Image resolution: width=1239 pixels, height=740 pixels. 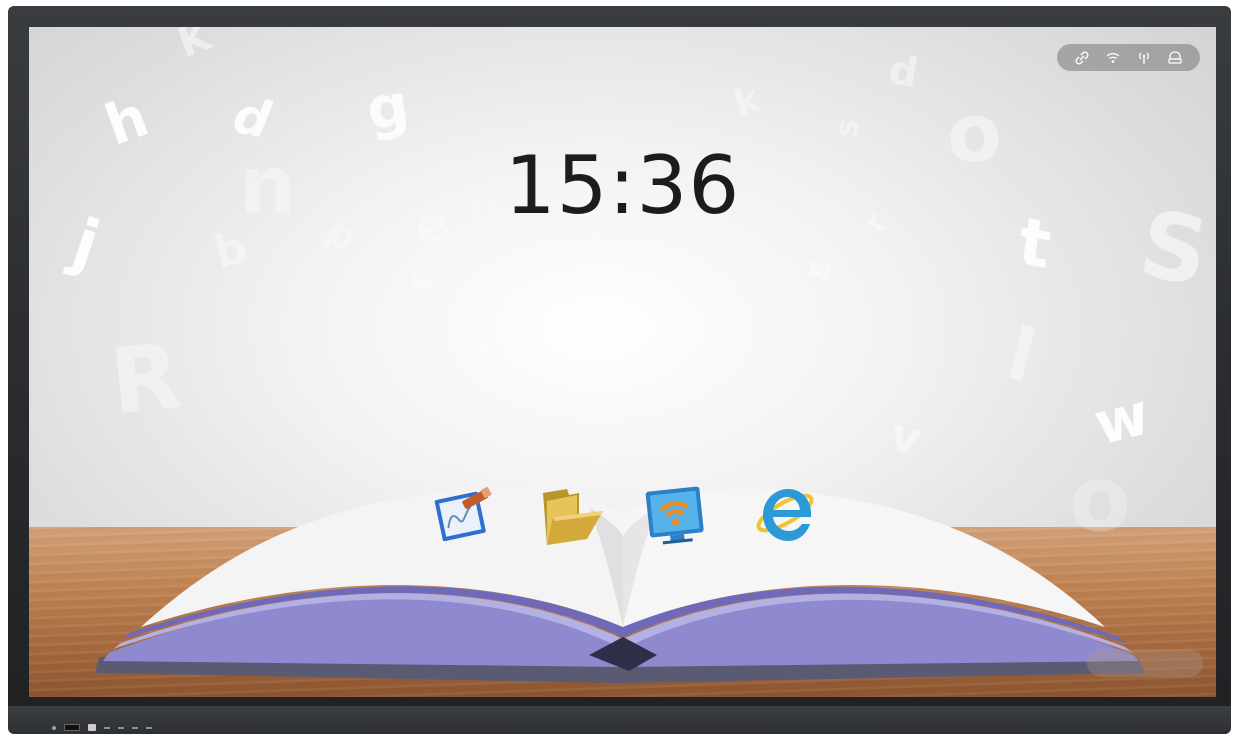 I want to click on whiteboard-app-icon, so click(x=462, y=514).